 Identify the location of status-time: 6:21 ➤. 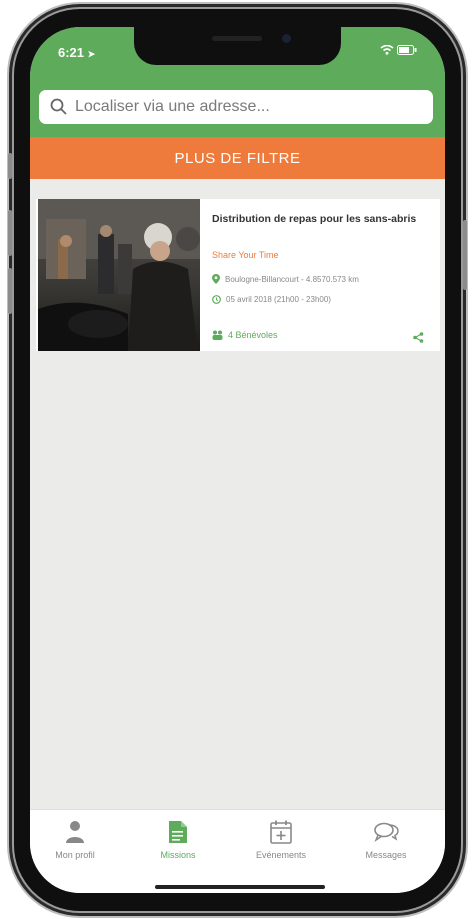
(76, 52).